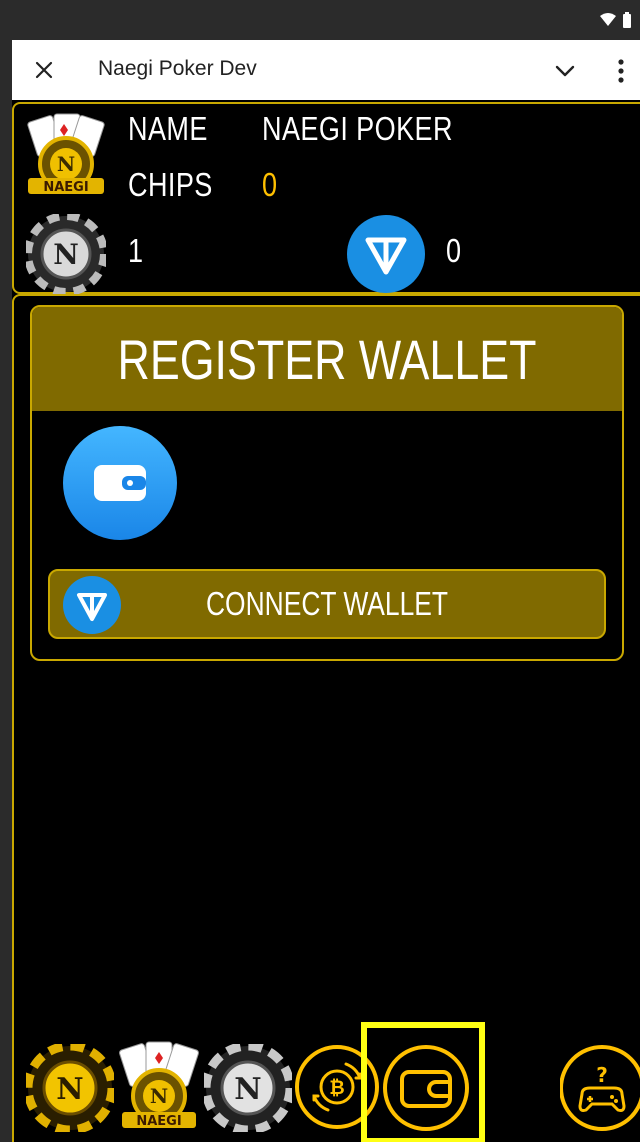 The height and width of the screenshot is (1142, 640). What do you see at coordinates (177, 68) in the screenshot?
I see `app-title: Naegi Poker Dev` at bounding box center [177, 68].